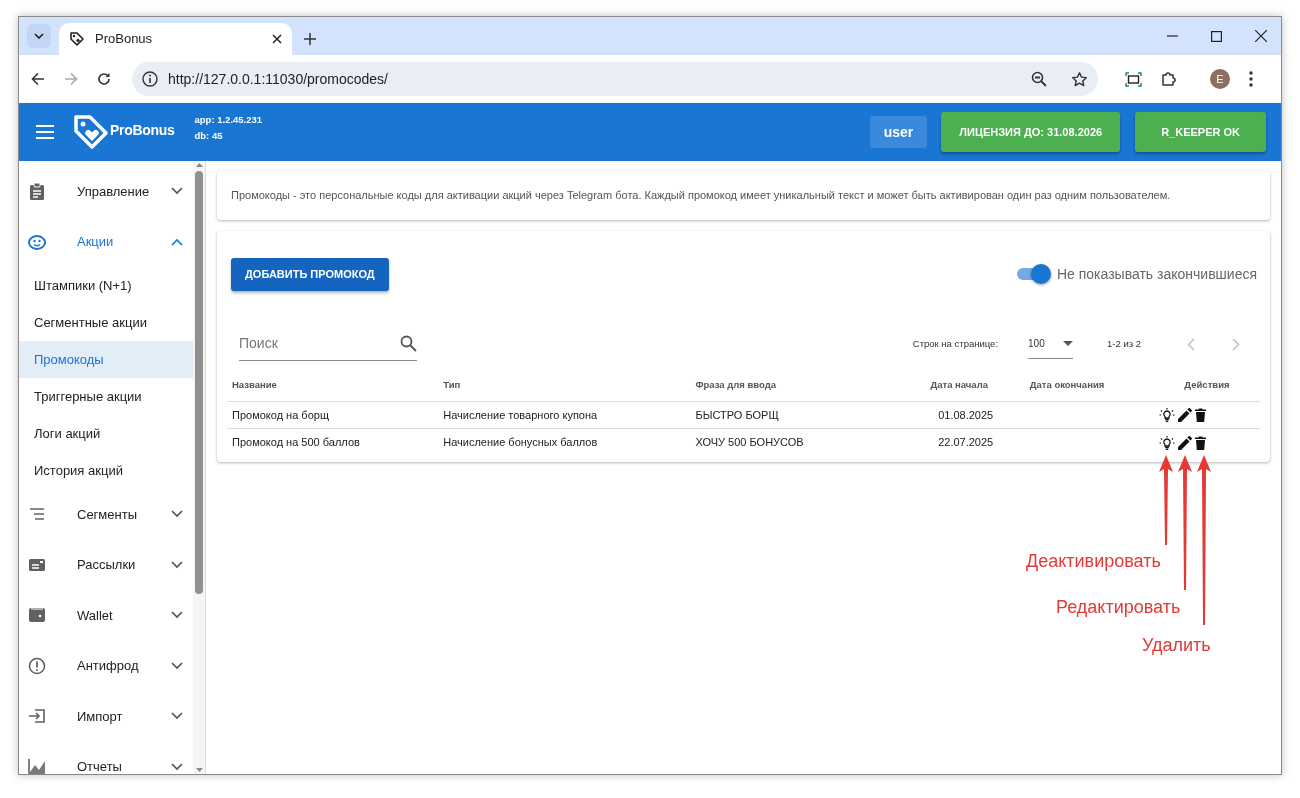  What do you see at coordinates (959, 387) in the screenshot?
I see `column-header: Дата начала` at bounding box center [959, 387].